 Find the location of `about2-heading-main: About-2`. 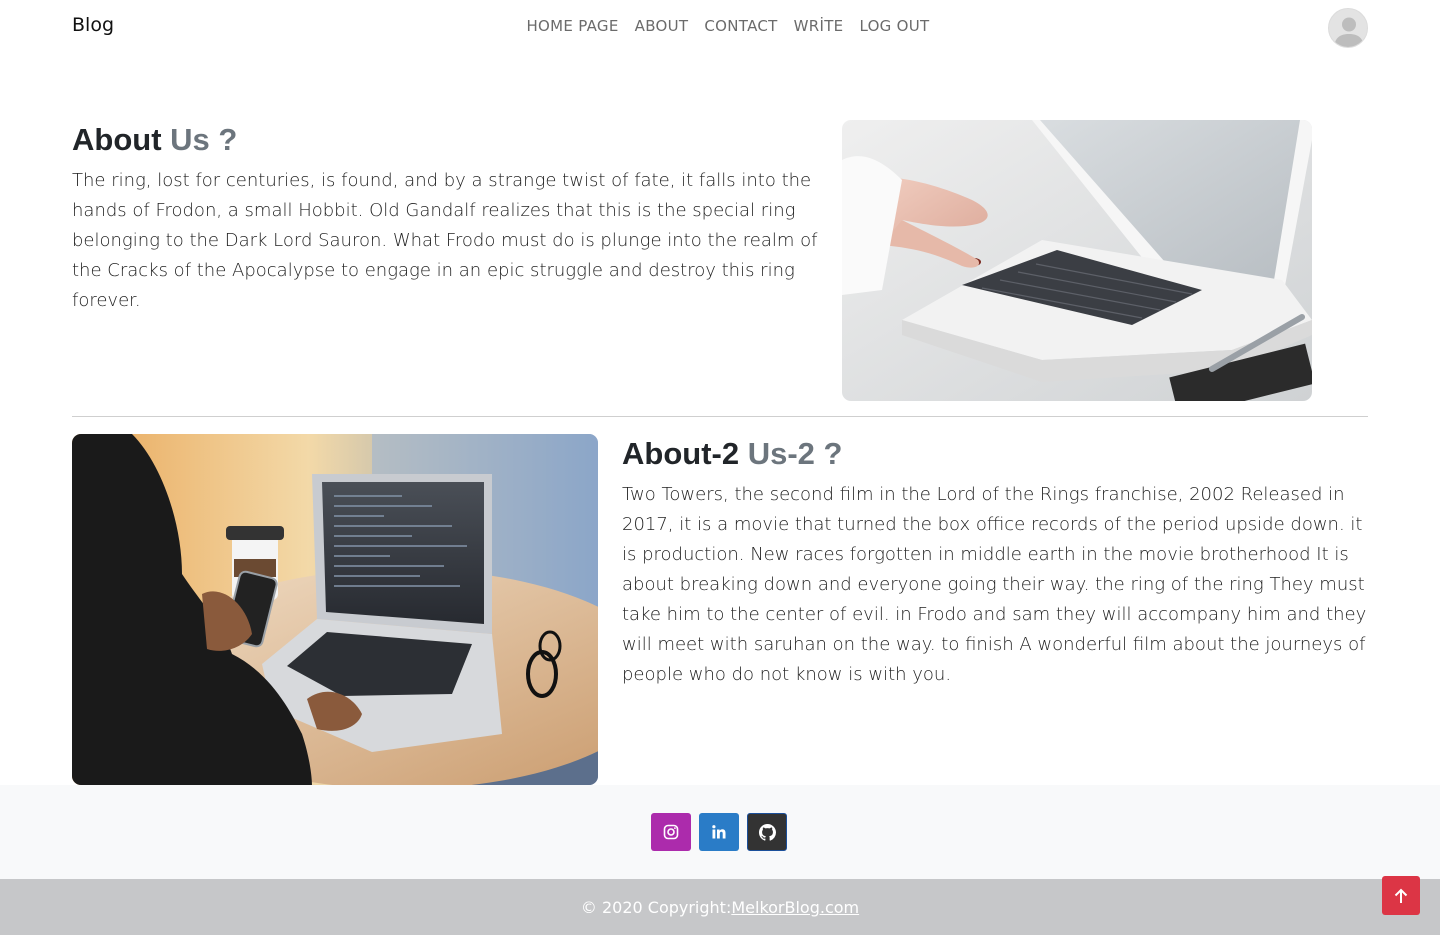

about2-heading-main: About-2 is located at coordinates (681, 453).